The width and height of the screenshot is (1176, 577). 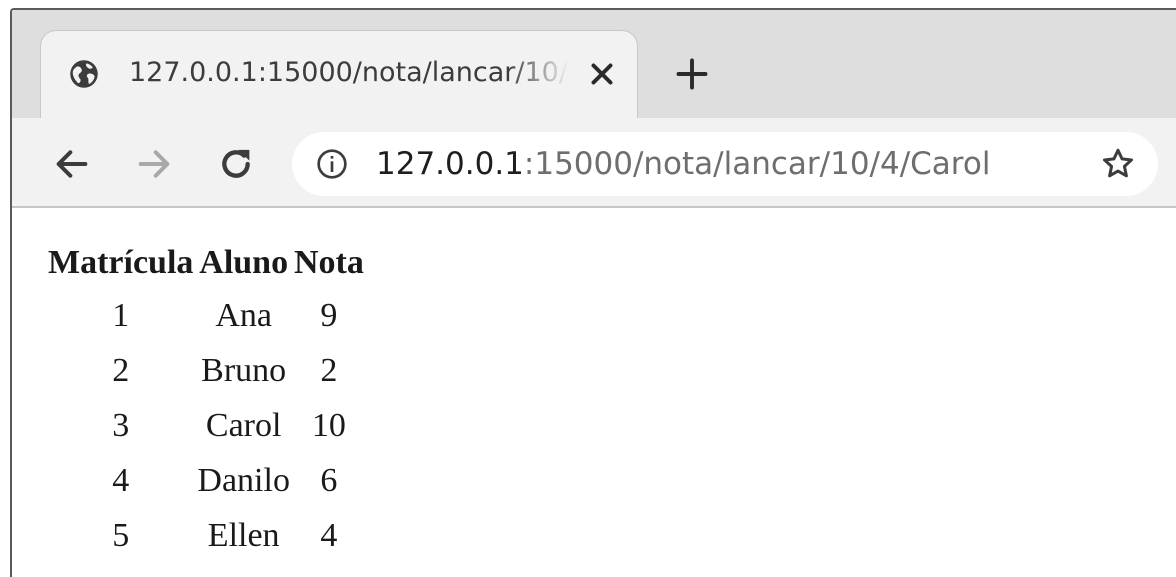 I want to click on cell-nota: 6, so click(x=329, y=480).